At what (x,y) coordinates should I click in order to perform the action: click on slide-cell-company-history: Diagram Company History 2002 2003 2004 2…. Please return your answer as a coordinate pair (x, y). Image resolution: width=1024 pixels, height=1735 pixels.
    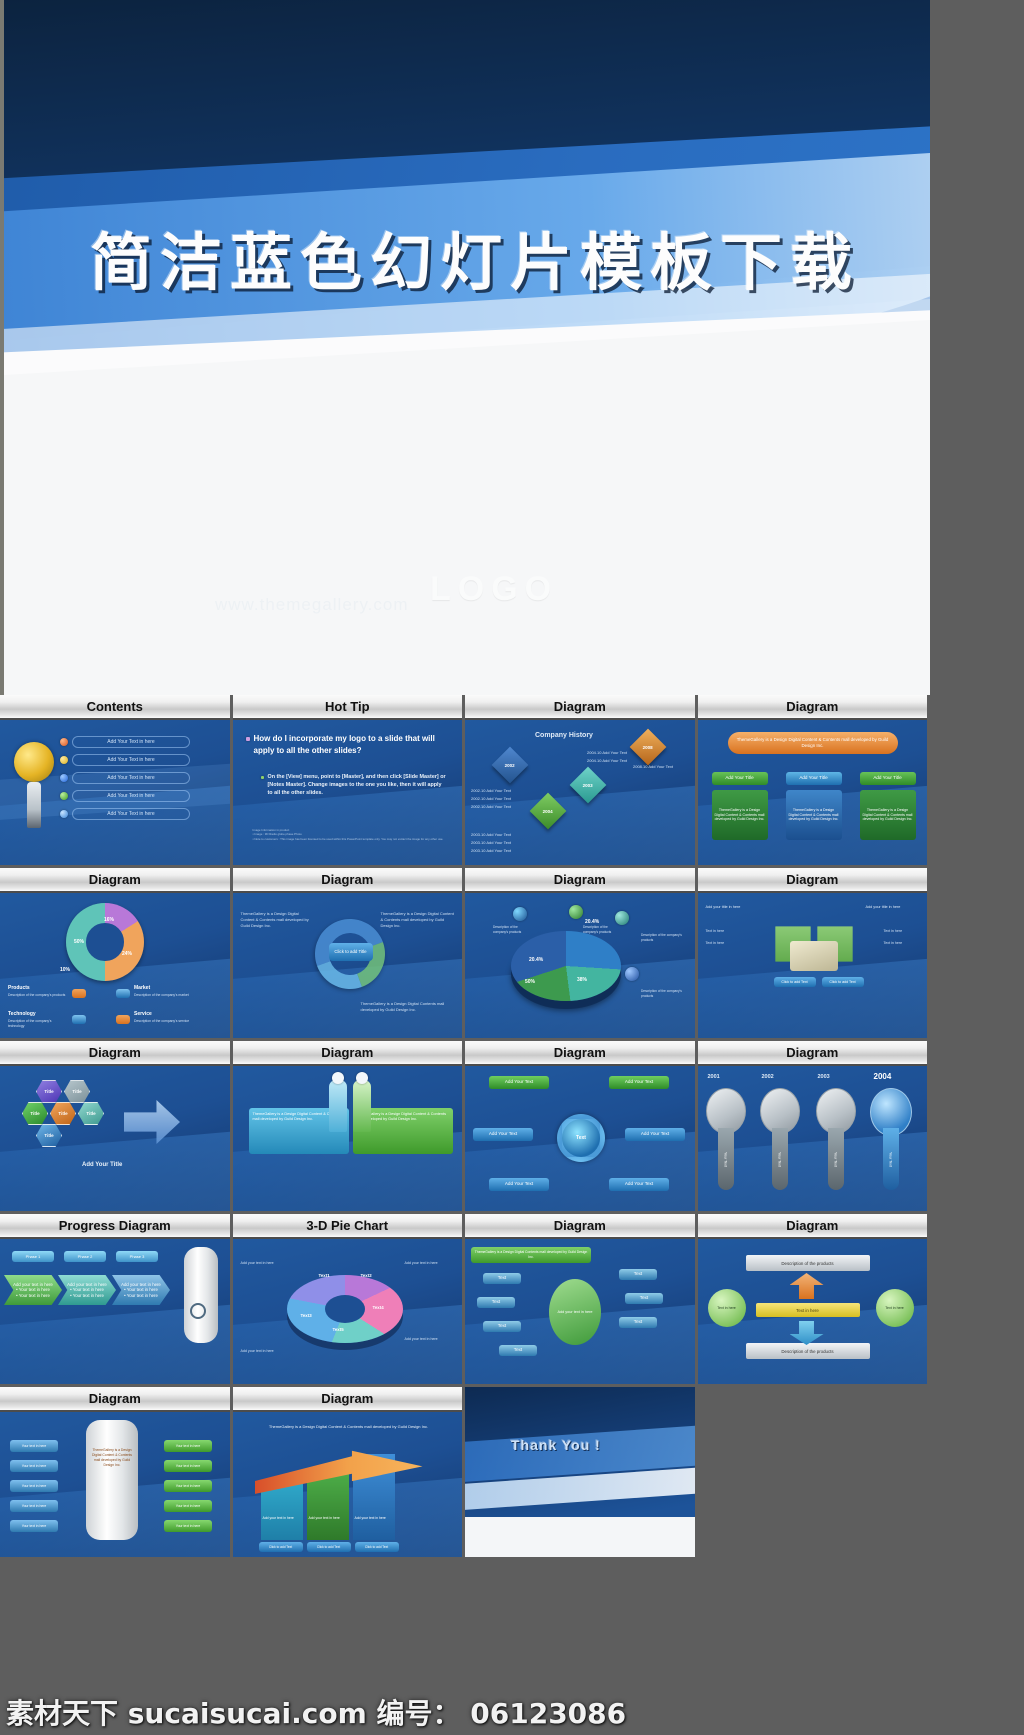
    Looking at the image, I should click on (581, 781).